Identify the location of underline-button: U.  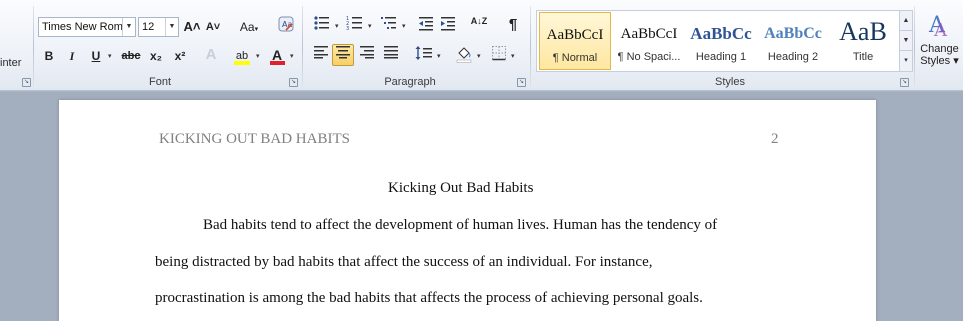
(96, 56).